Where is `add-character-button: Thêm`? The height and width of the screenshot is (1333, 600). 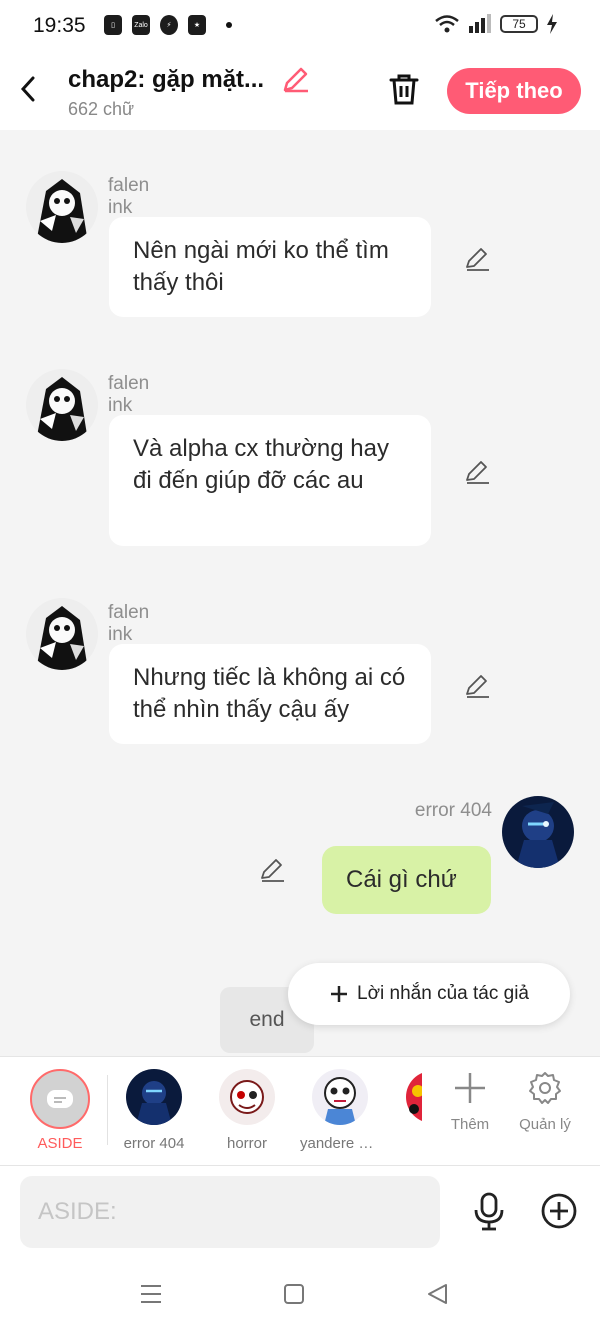
add-character-button: Thêm is located at coordinates (470, 1102).